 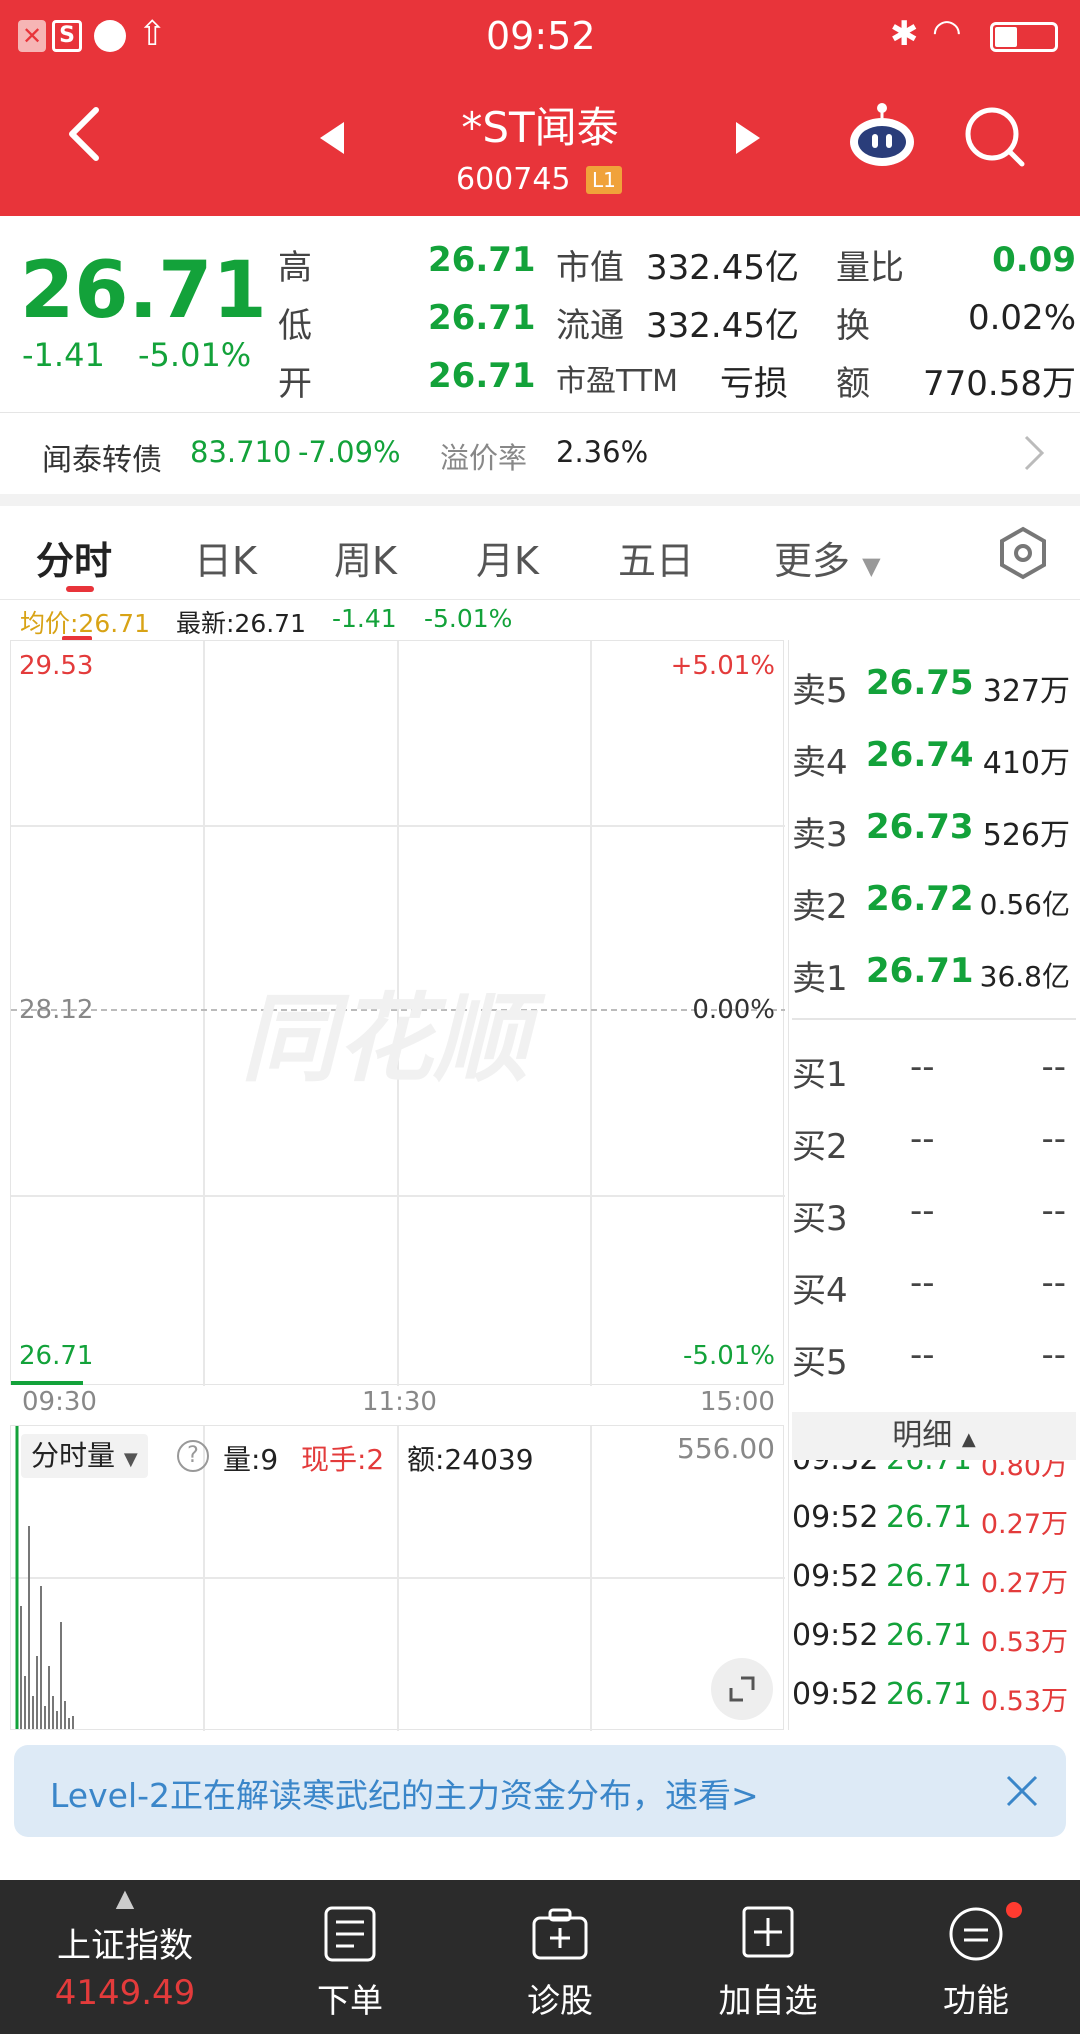 I want to click on level2-banner: Level-2正在解读寒武纪的主力资金分布，速看>, so click(x=540, y=1791).